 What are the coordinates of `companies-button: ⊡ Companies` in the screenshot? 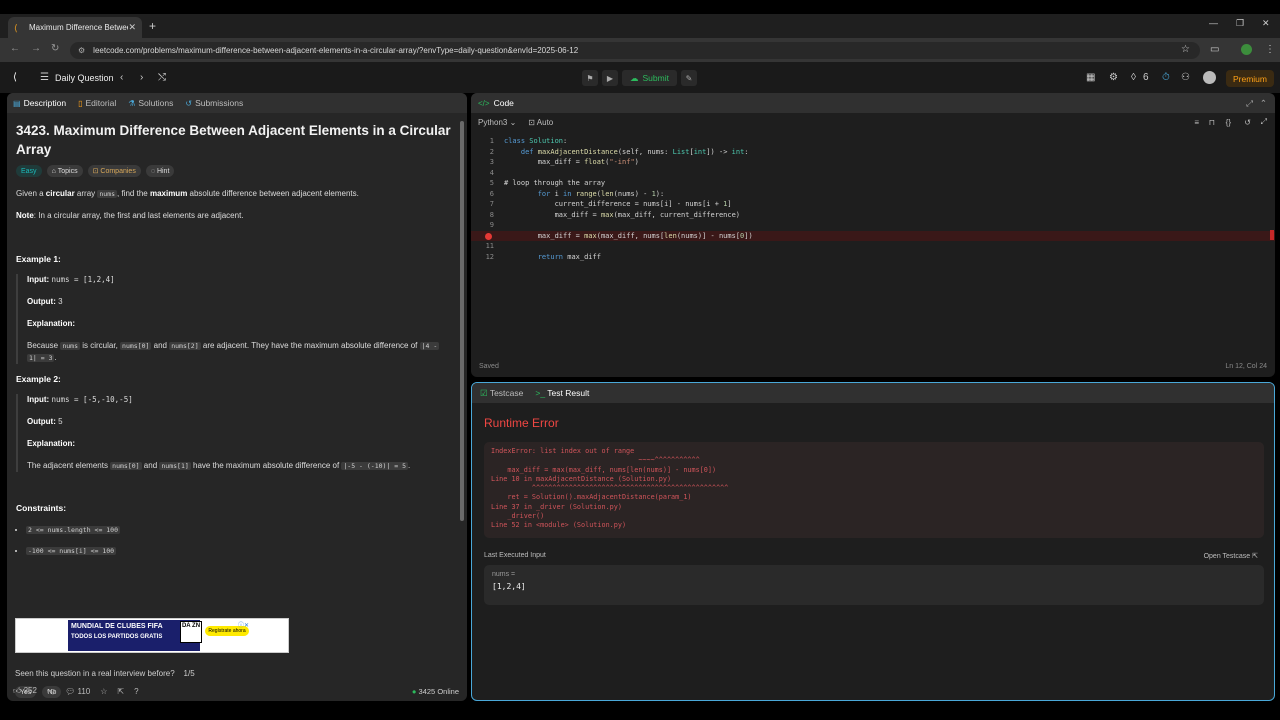 It's located at (114, 171).